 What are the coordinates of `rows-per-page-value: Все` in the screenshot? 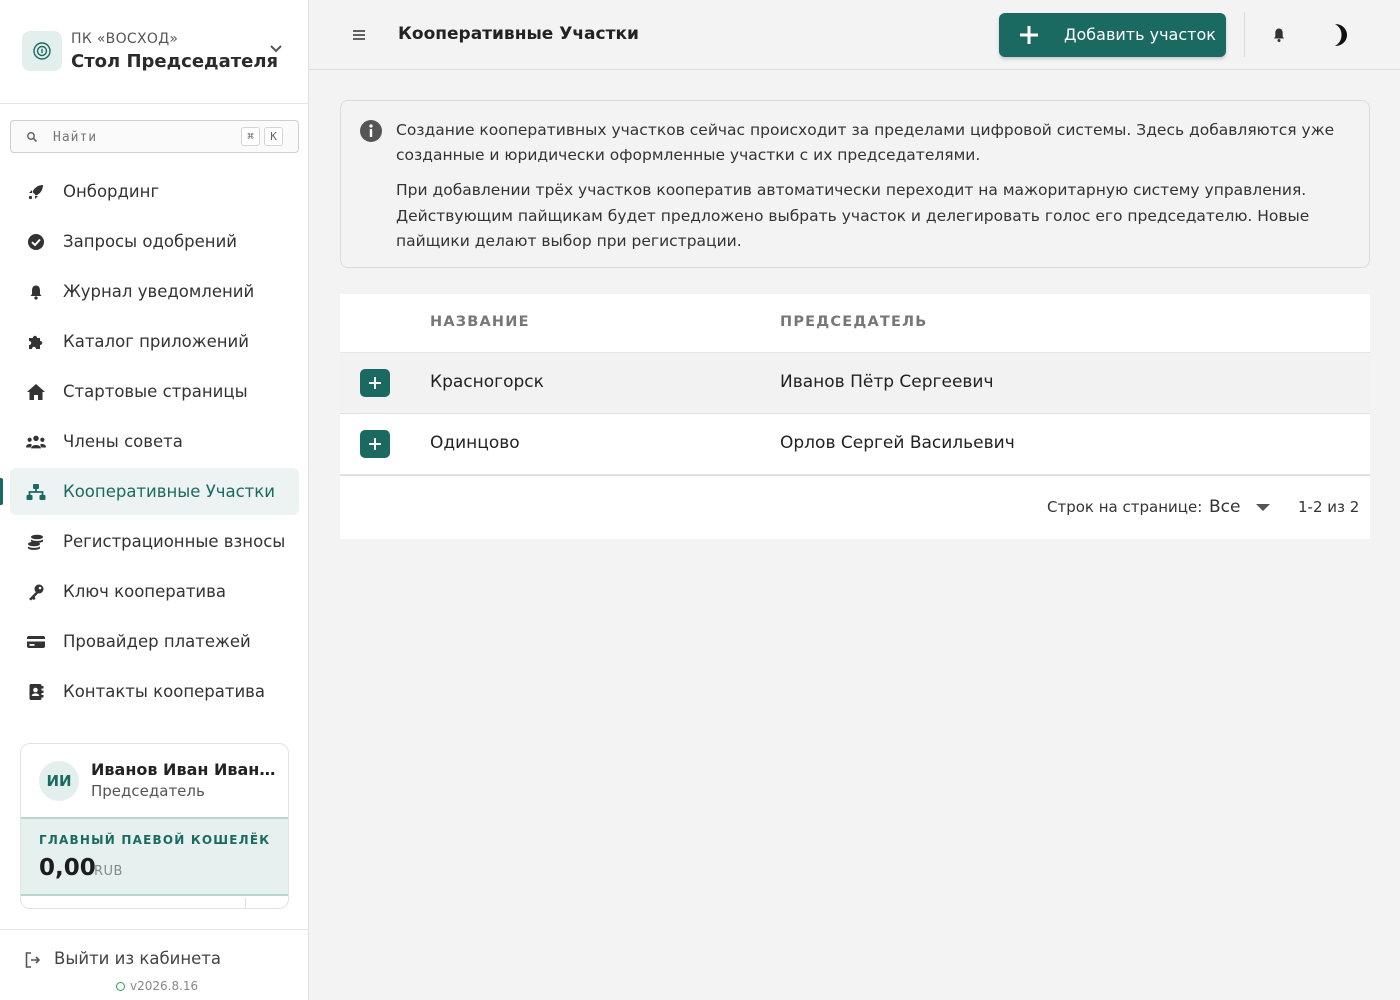 It's located at (1225, 507).